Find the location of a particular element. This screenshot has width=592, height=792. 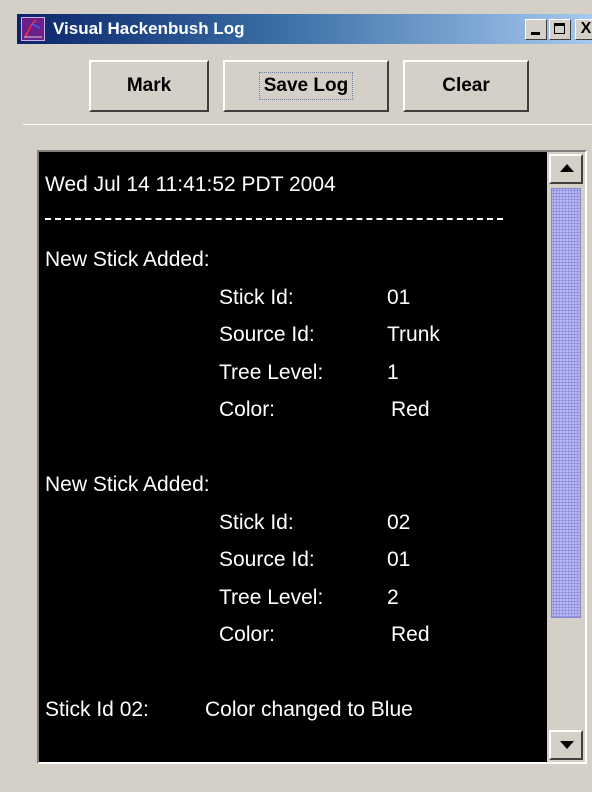

log-field-row: Tree Level: 2 is located at coordinates (293, 598).